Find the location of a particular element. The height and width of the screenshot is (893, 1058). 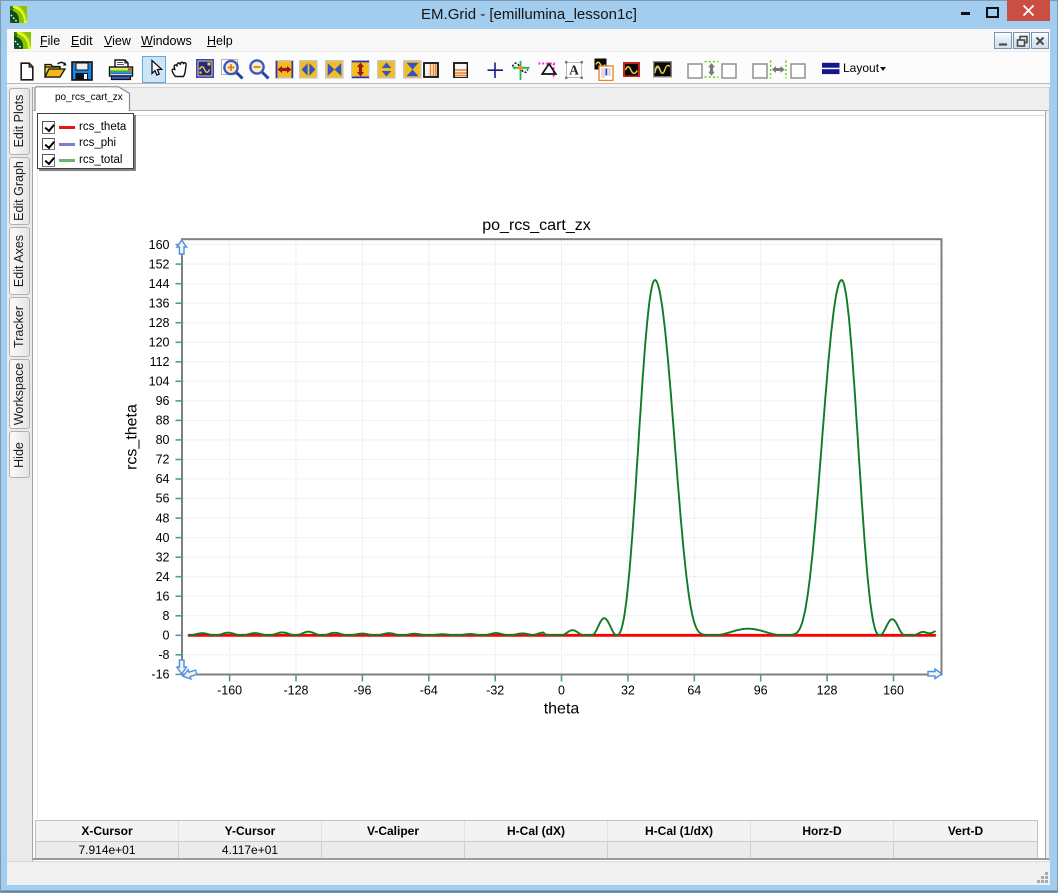

svg-text: 120 is located at coordinates (159, 343).